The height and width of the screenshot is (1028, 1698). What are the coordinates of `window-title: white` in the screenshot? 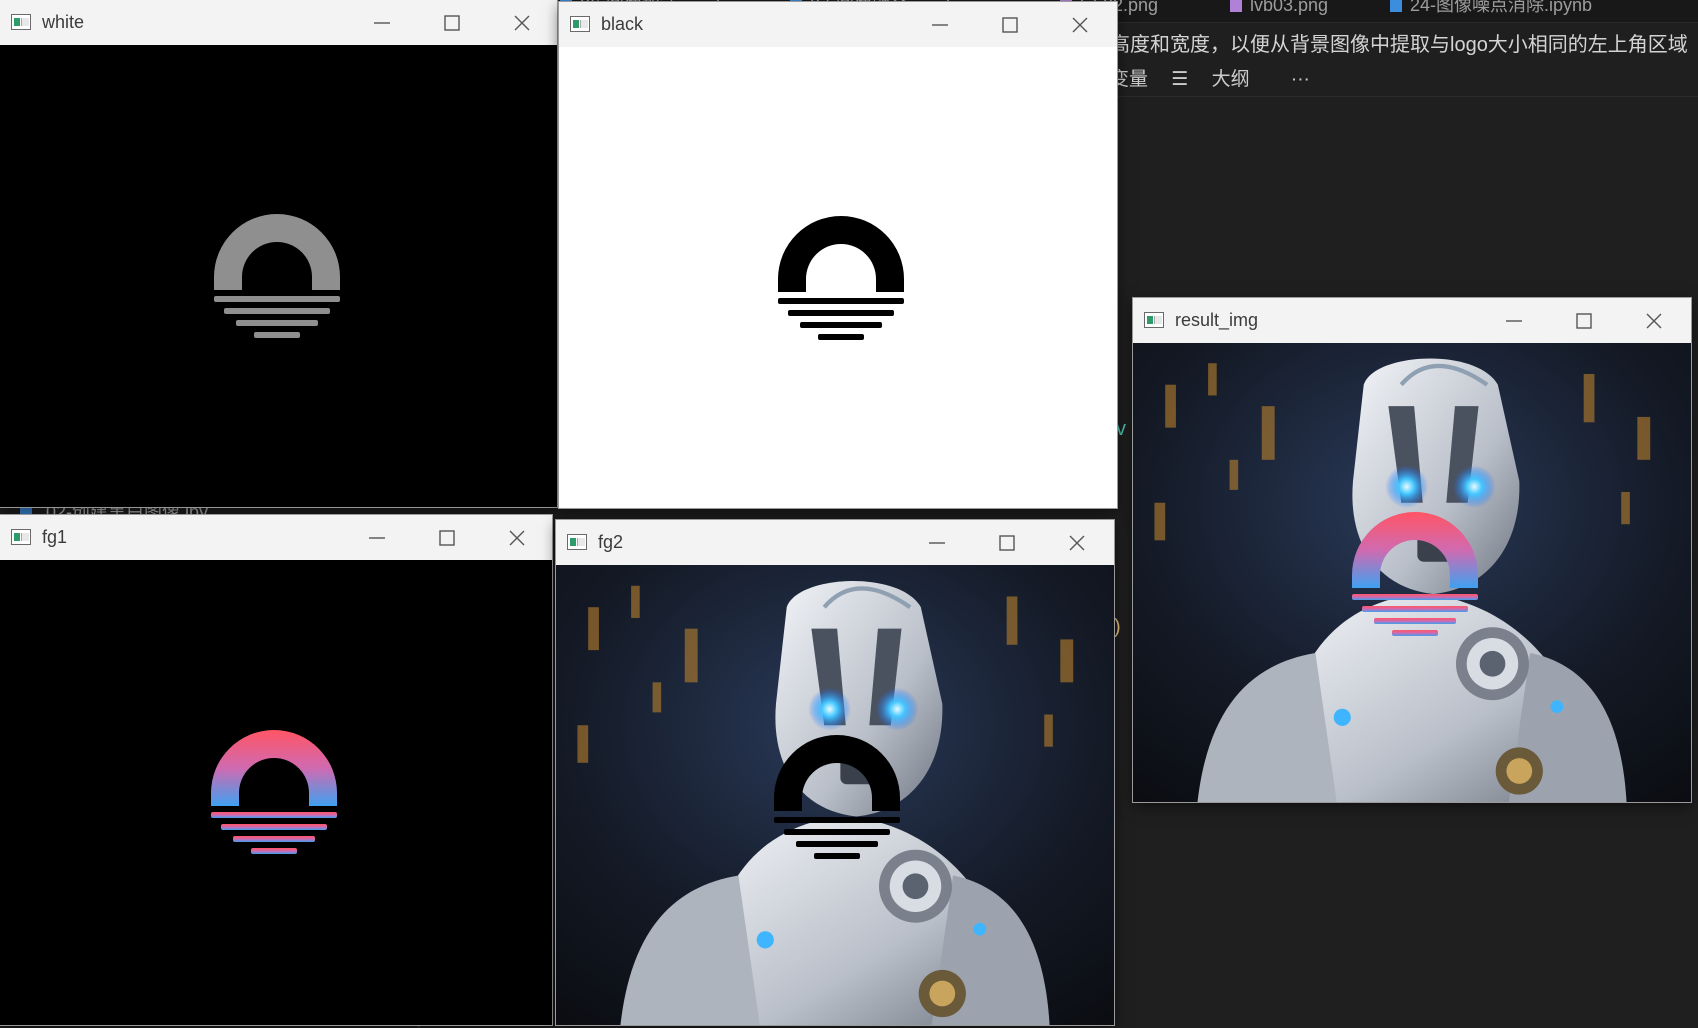 It's located at (63, 22).